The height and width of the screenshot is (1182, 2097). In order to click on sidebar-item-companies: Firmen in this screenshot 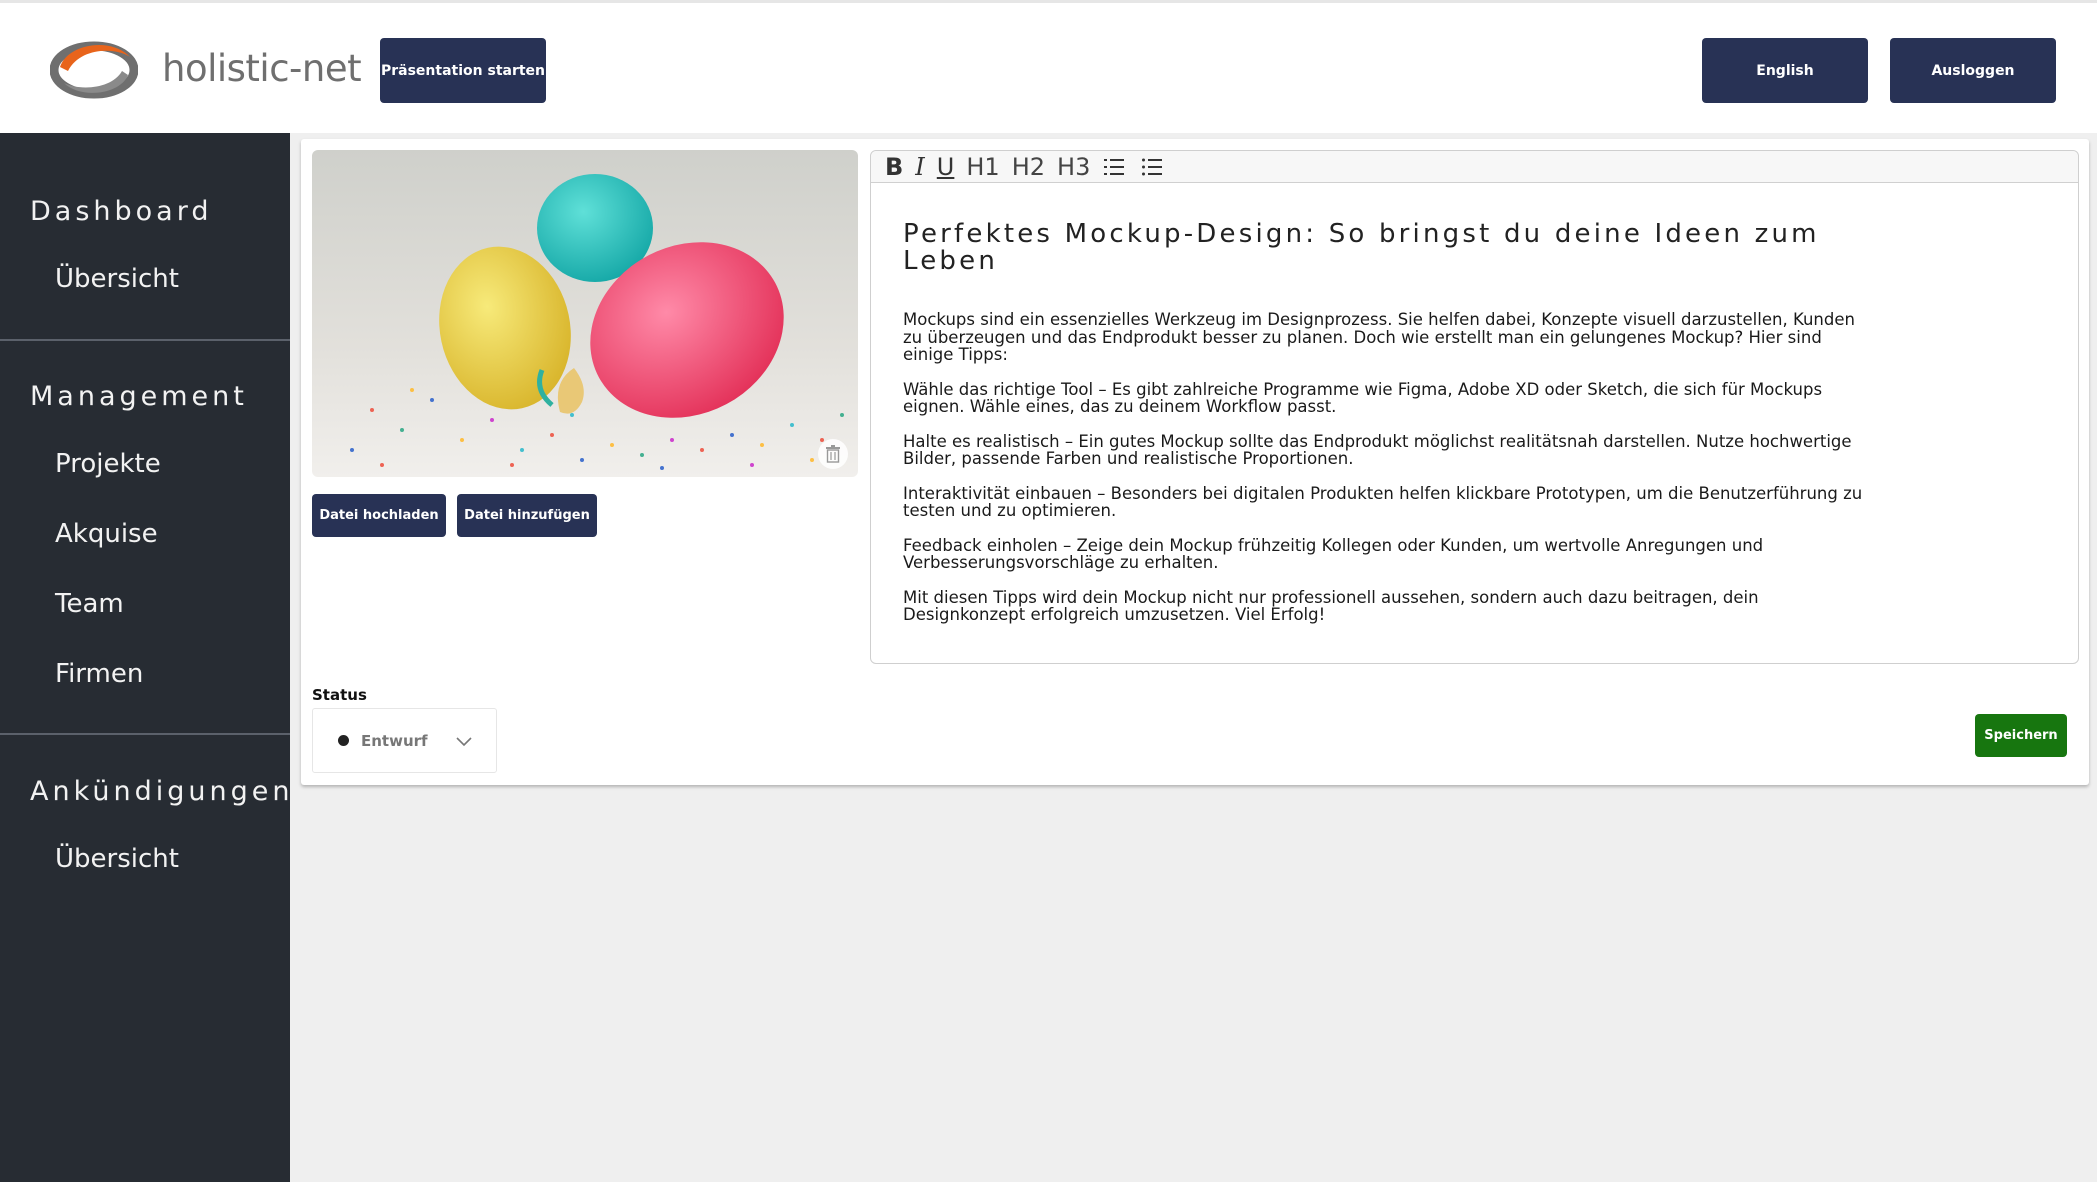, I will do `click(99, 674)`.